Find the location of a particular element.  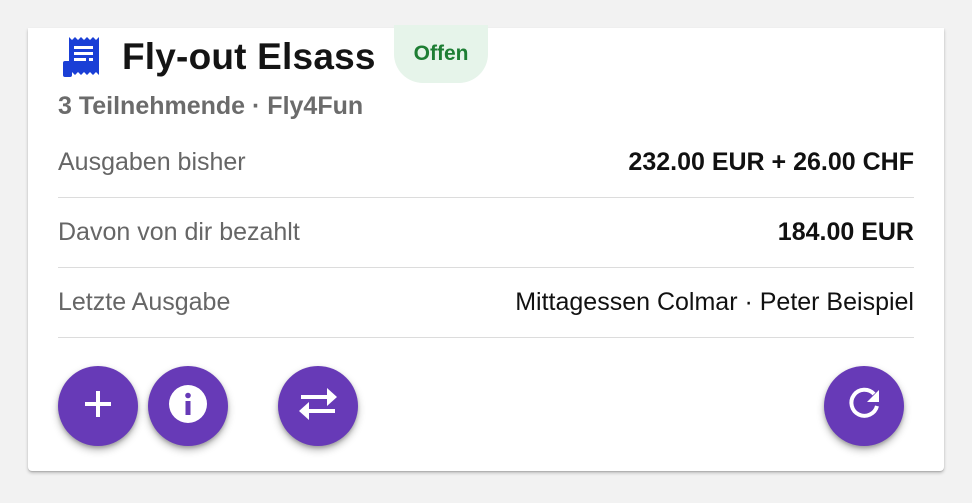

swap-arrows-icon is located at coordinates (318, 406).